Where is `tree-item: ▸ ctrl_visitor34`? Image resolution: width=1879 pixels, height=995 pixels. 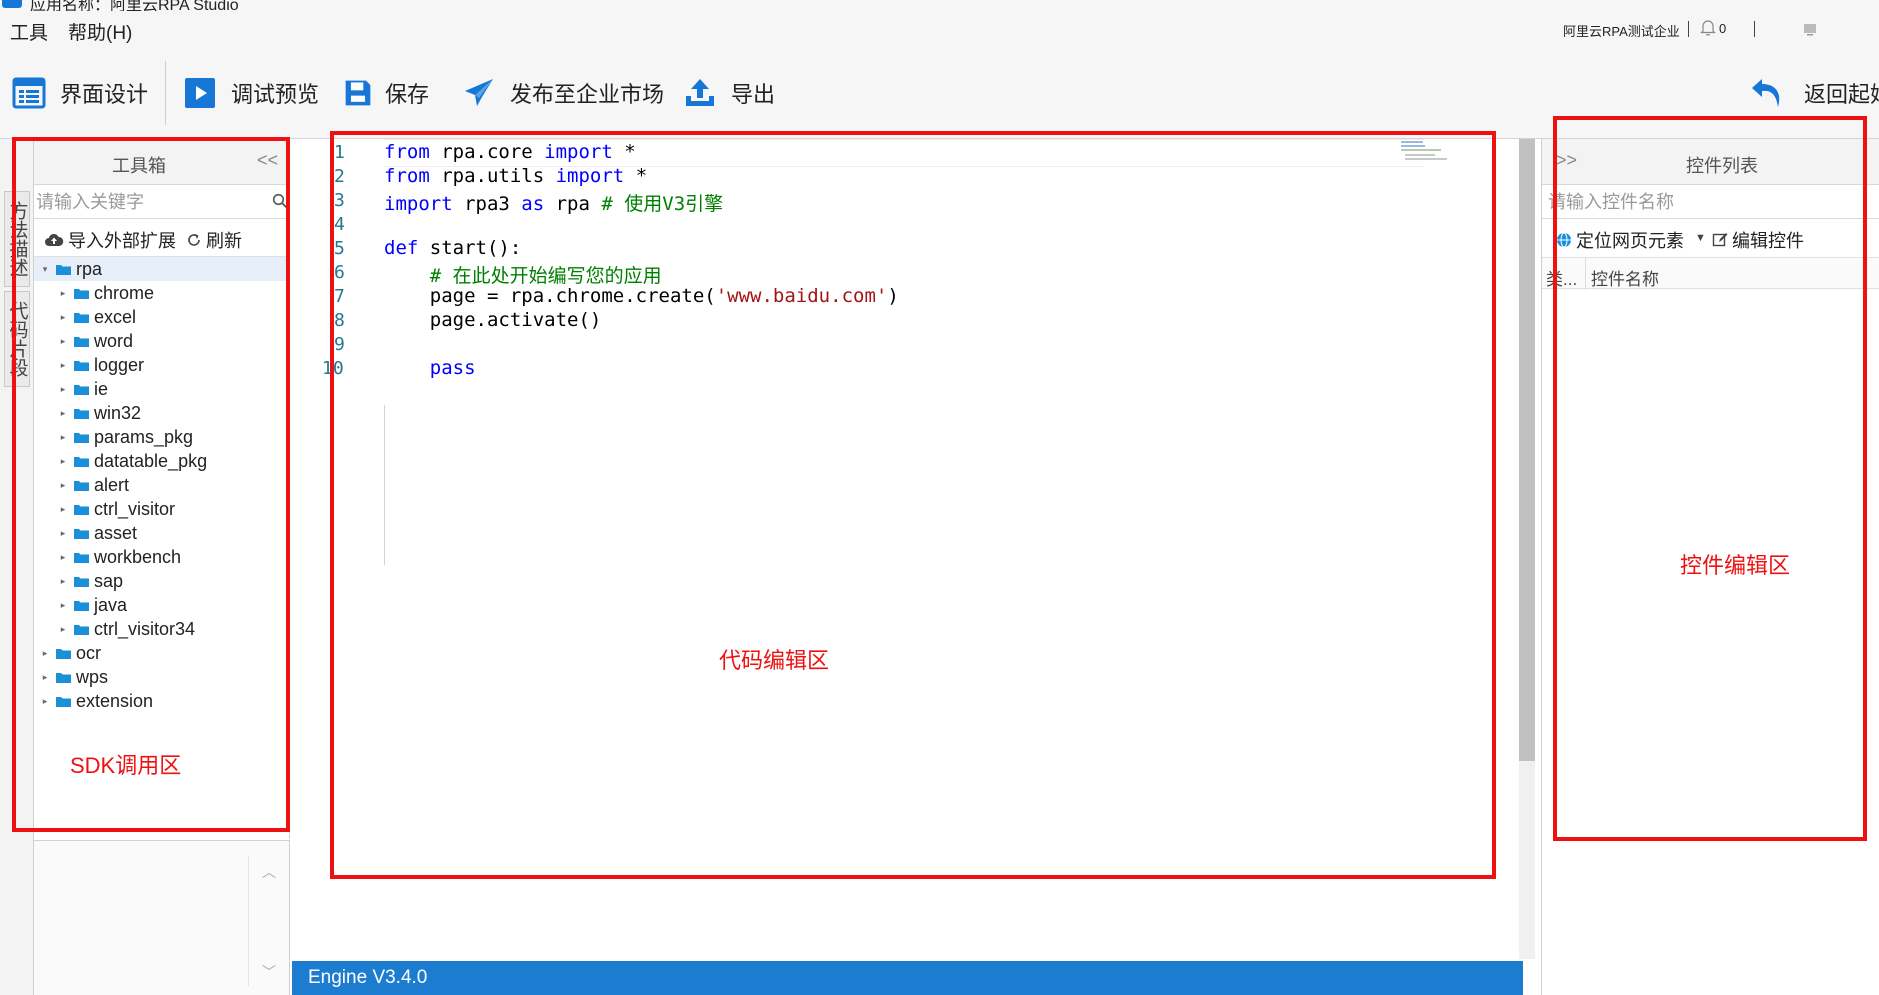
tree-item: ▸ ctrl_visitor34 is located at coordinates (162, 629).